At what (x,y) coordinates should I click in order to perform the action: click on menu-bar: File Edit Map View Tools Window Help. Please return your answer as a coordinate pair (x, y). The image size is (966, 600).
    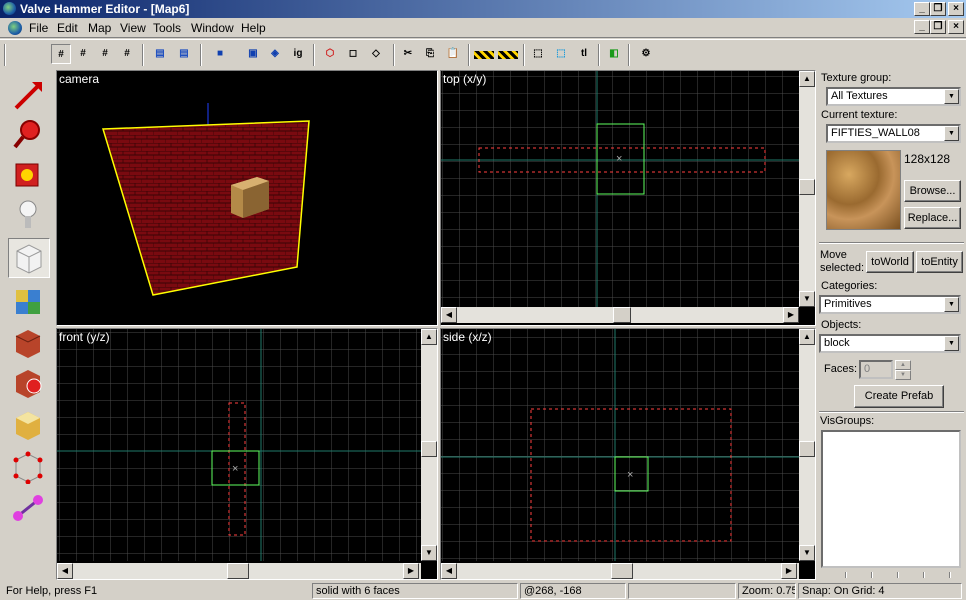
    Looking at the image, I should click on (483, 28).